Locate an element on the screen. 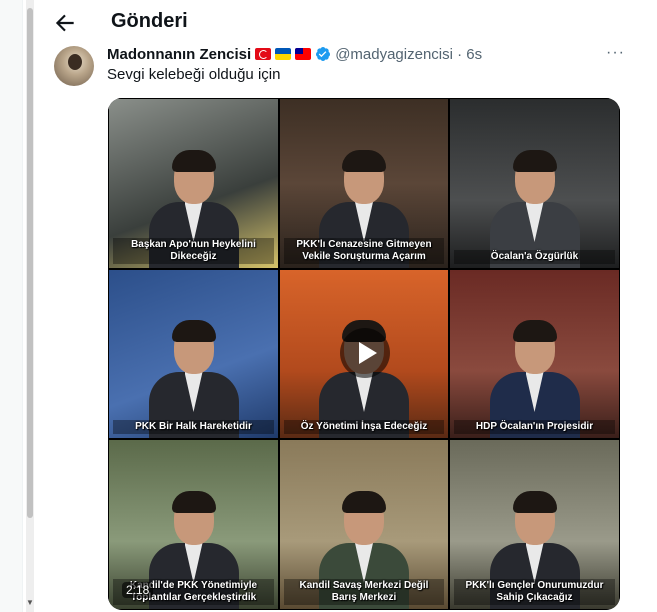 The width and height of the screenshot is (657, 612). thumbnail-caption: Başkan Apo'nun Heykelini Dikeceğiz is located at coordinates (193, 251).